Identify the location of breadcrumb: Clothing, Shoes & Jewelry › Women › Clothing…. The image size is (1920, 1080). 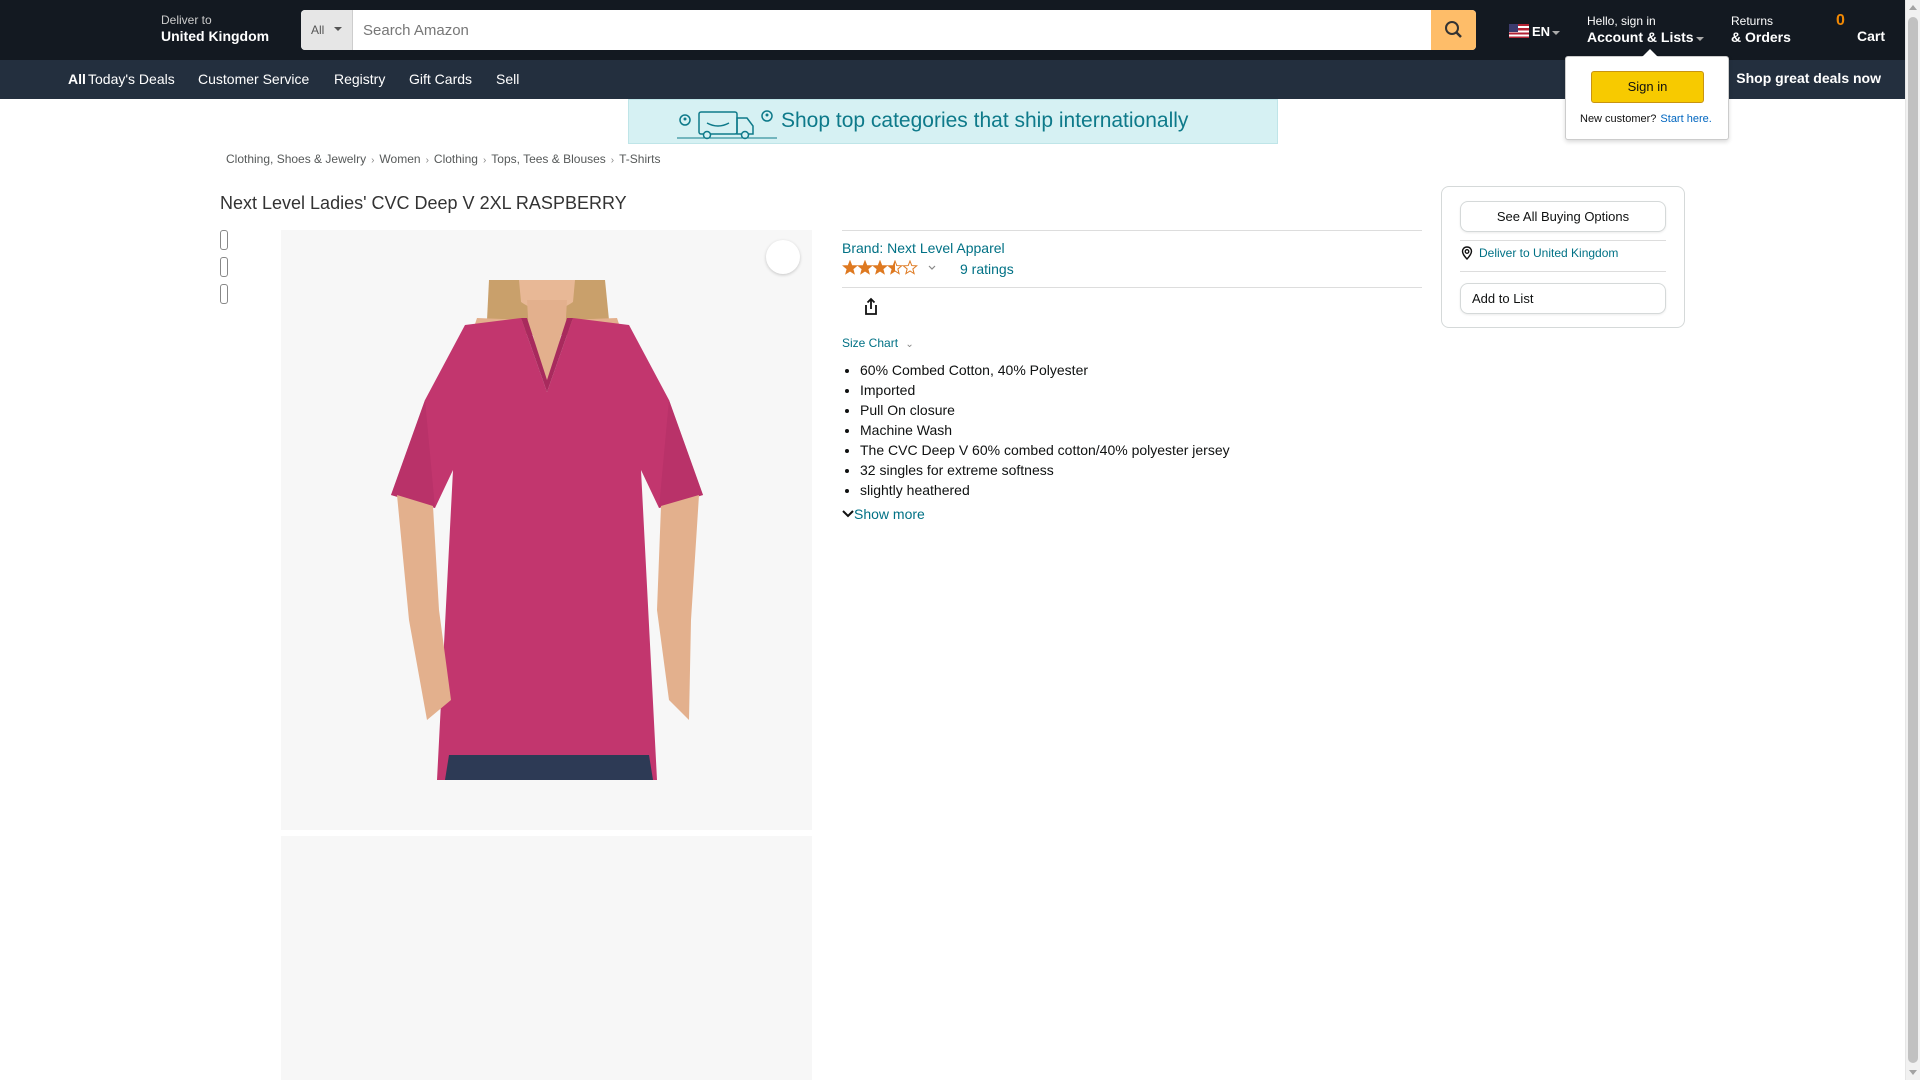
(443, 159).